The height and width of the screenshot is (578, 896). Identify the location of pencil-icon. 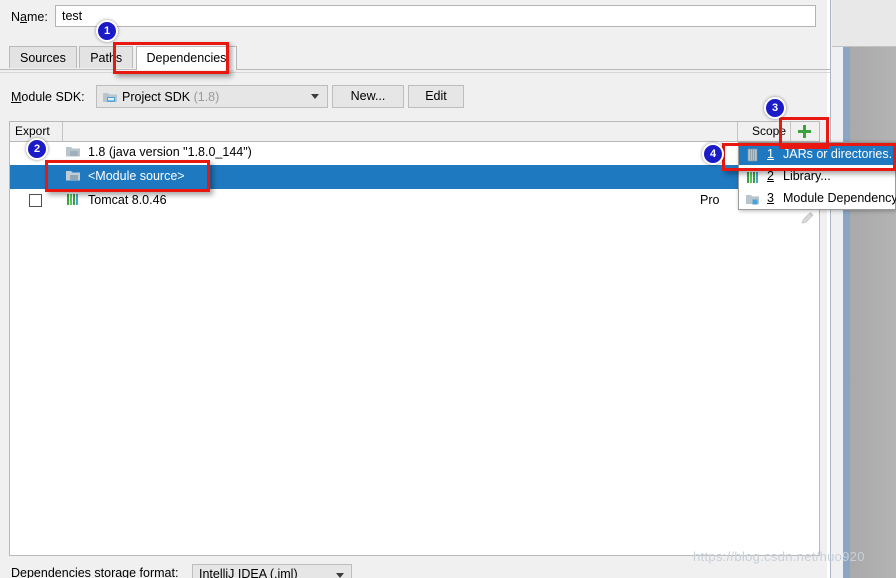
(807, 218).